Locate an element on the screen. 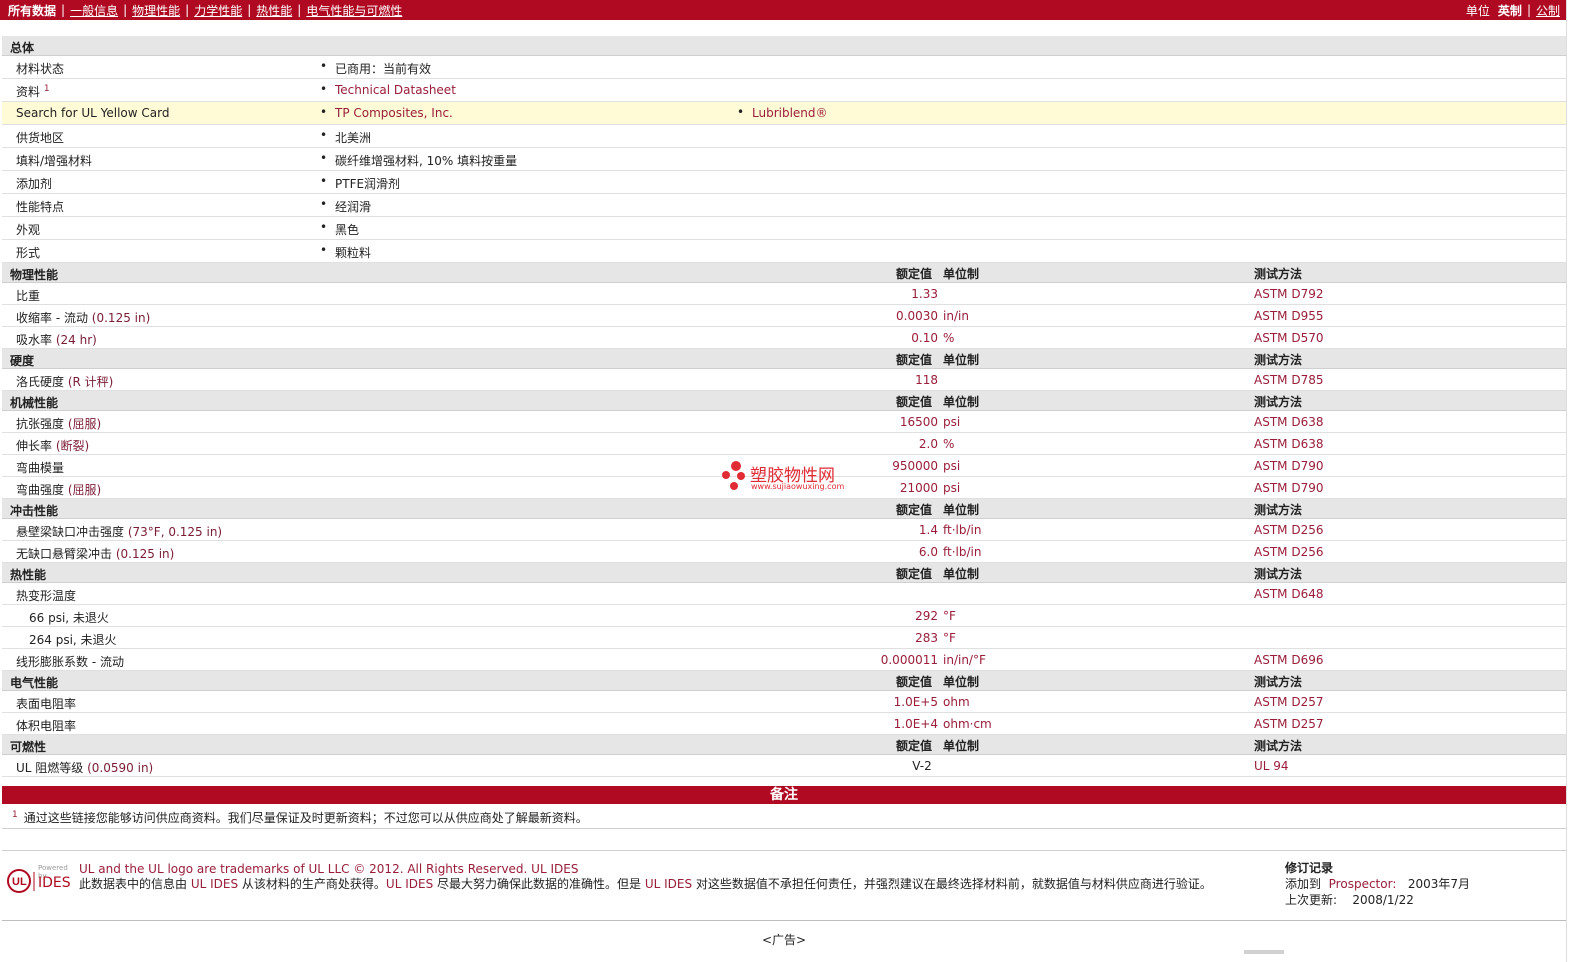 Image resolution: width=1584 pixels, height=962 pixels. footnote-ref: 1 is located at coordinates (47, 89).